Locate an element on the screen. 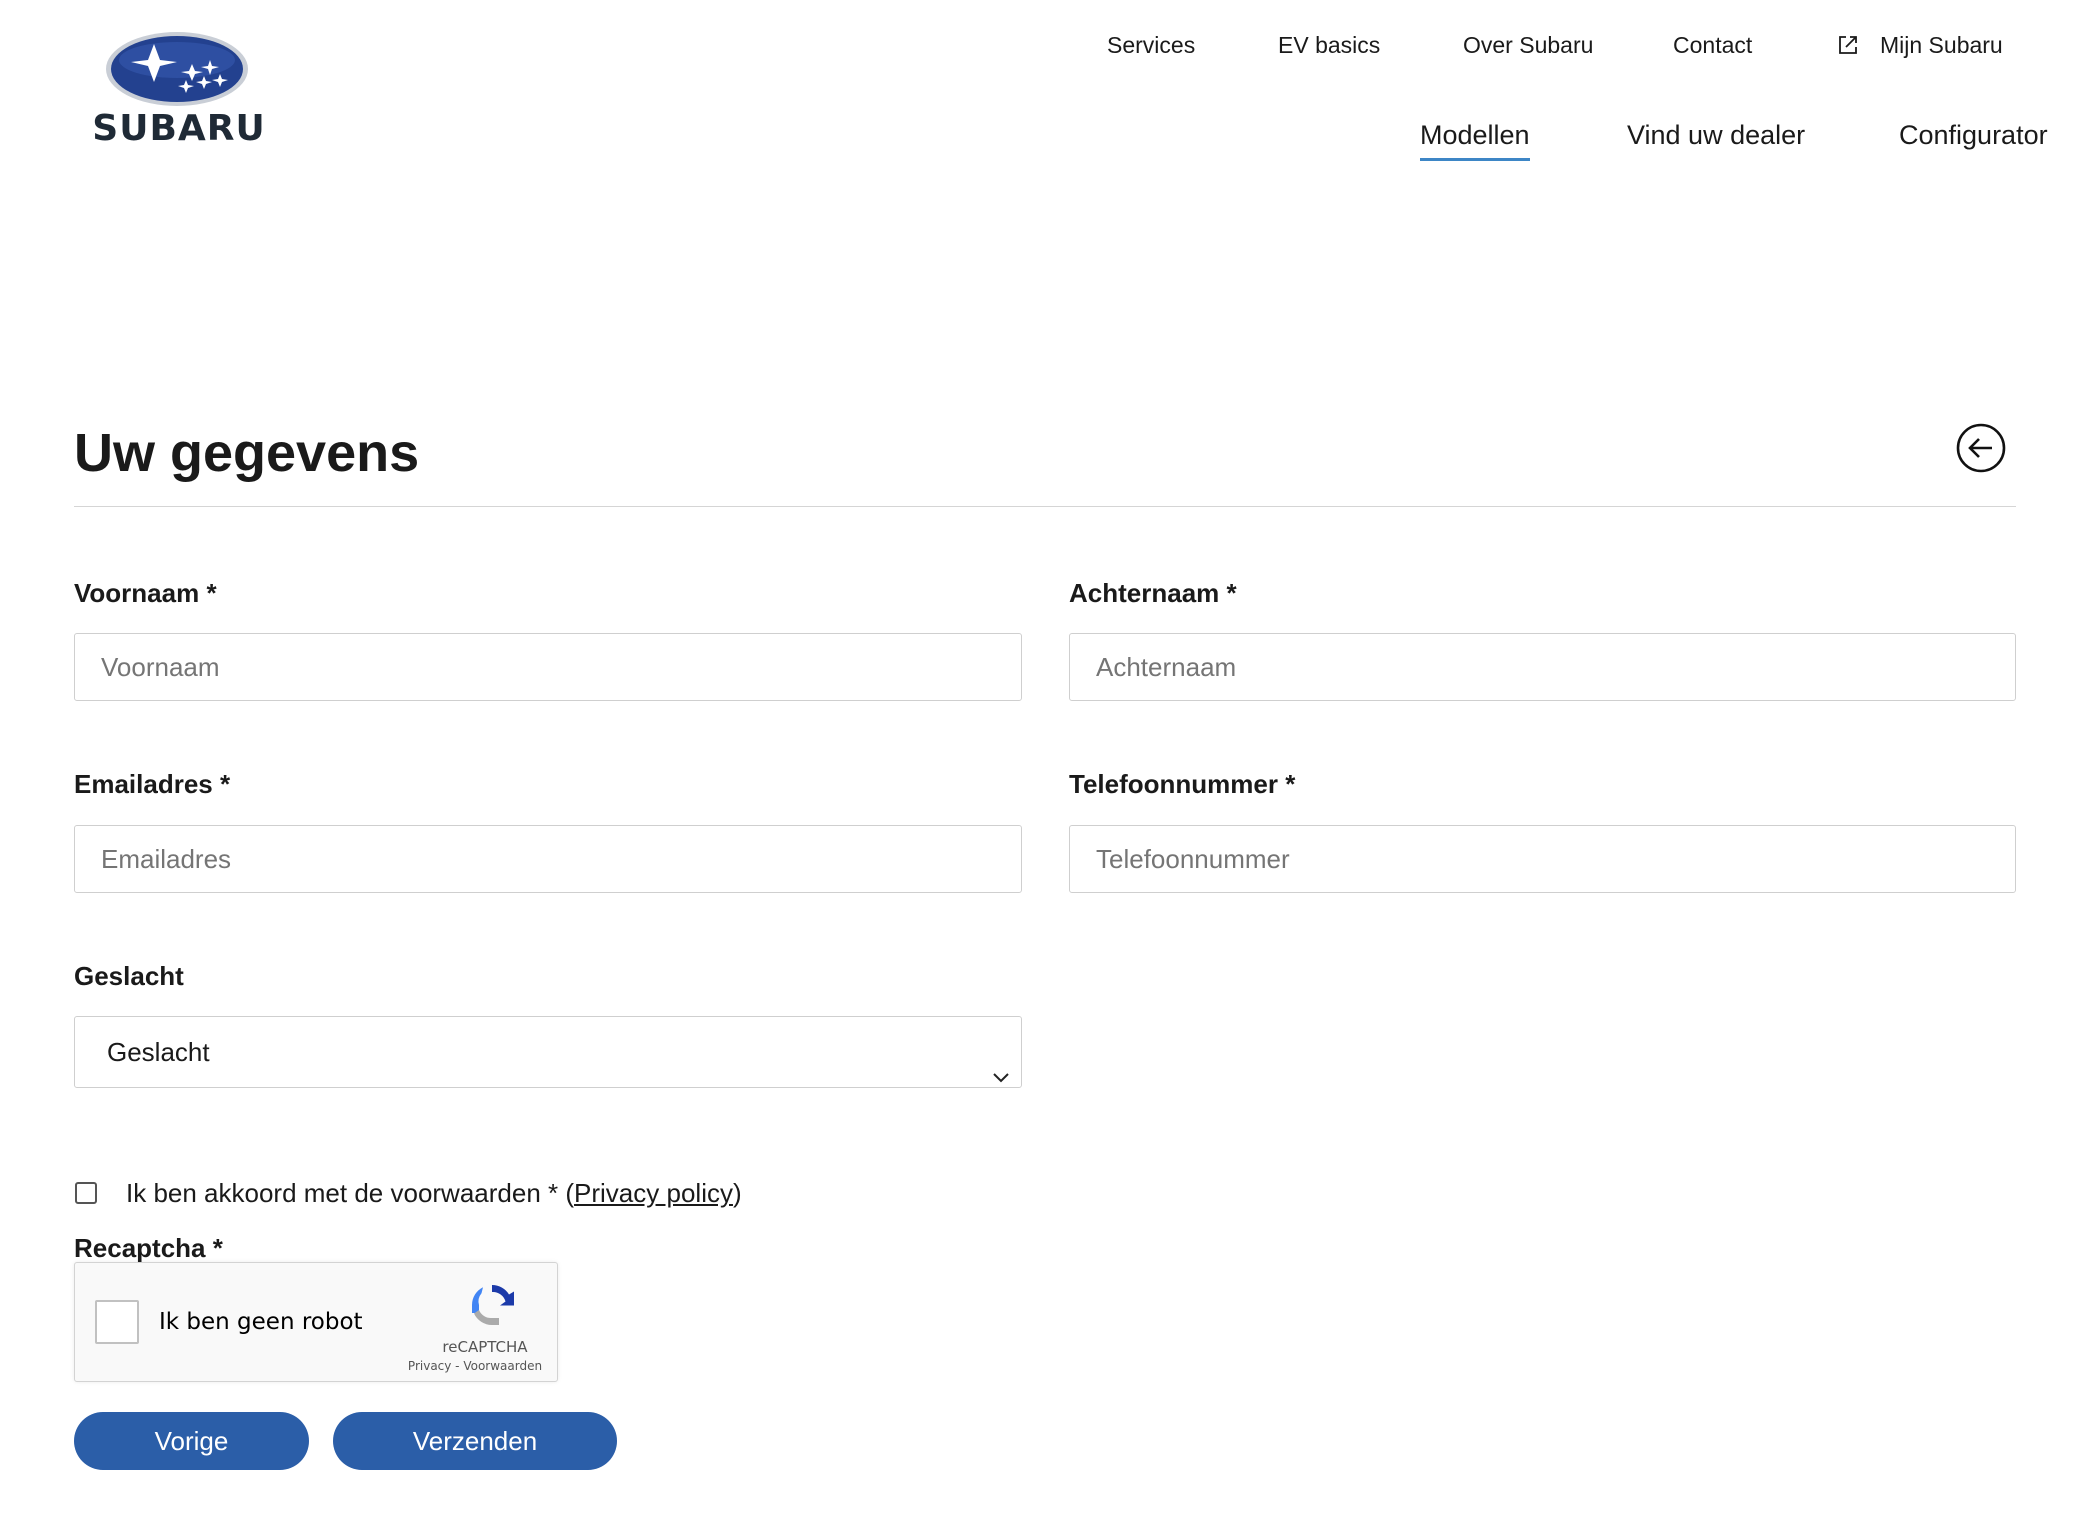 The width and height of the screenshot is (2084, 1540). recaptcha-logo-icon is located at coordinates (493, 1305).